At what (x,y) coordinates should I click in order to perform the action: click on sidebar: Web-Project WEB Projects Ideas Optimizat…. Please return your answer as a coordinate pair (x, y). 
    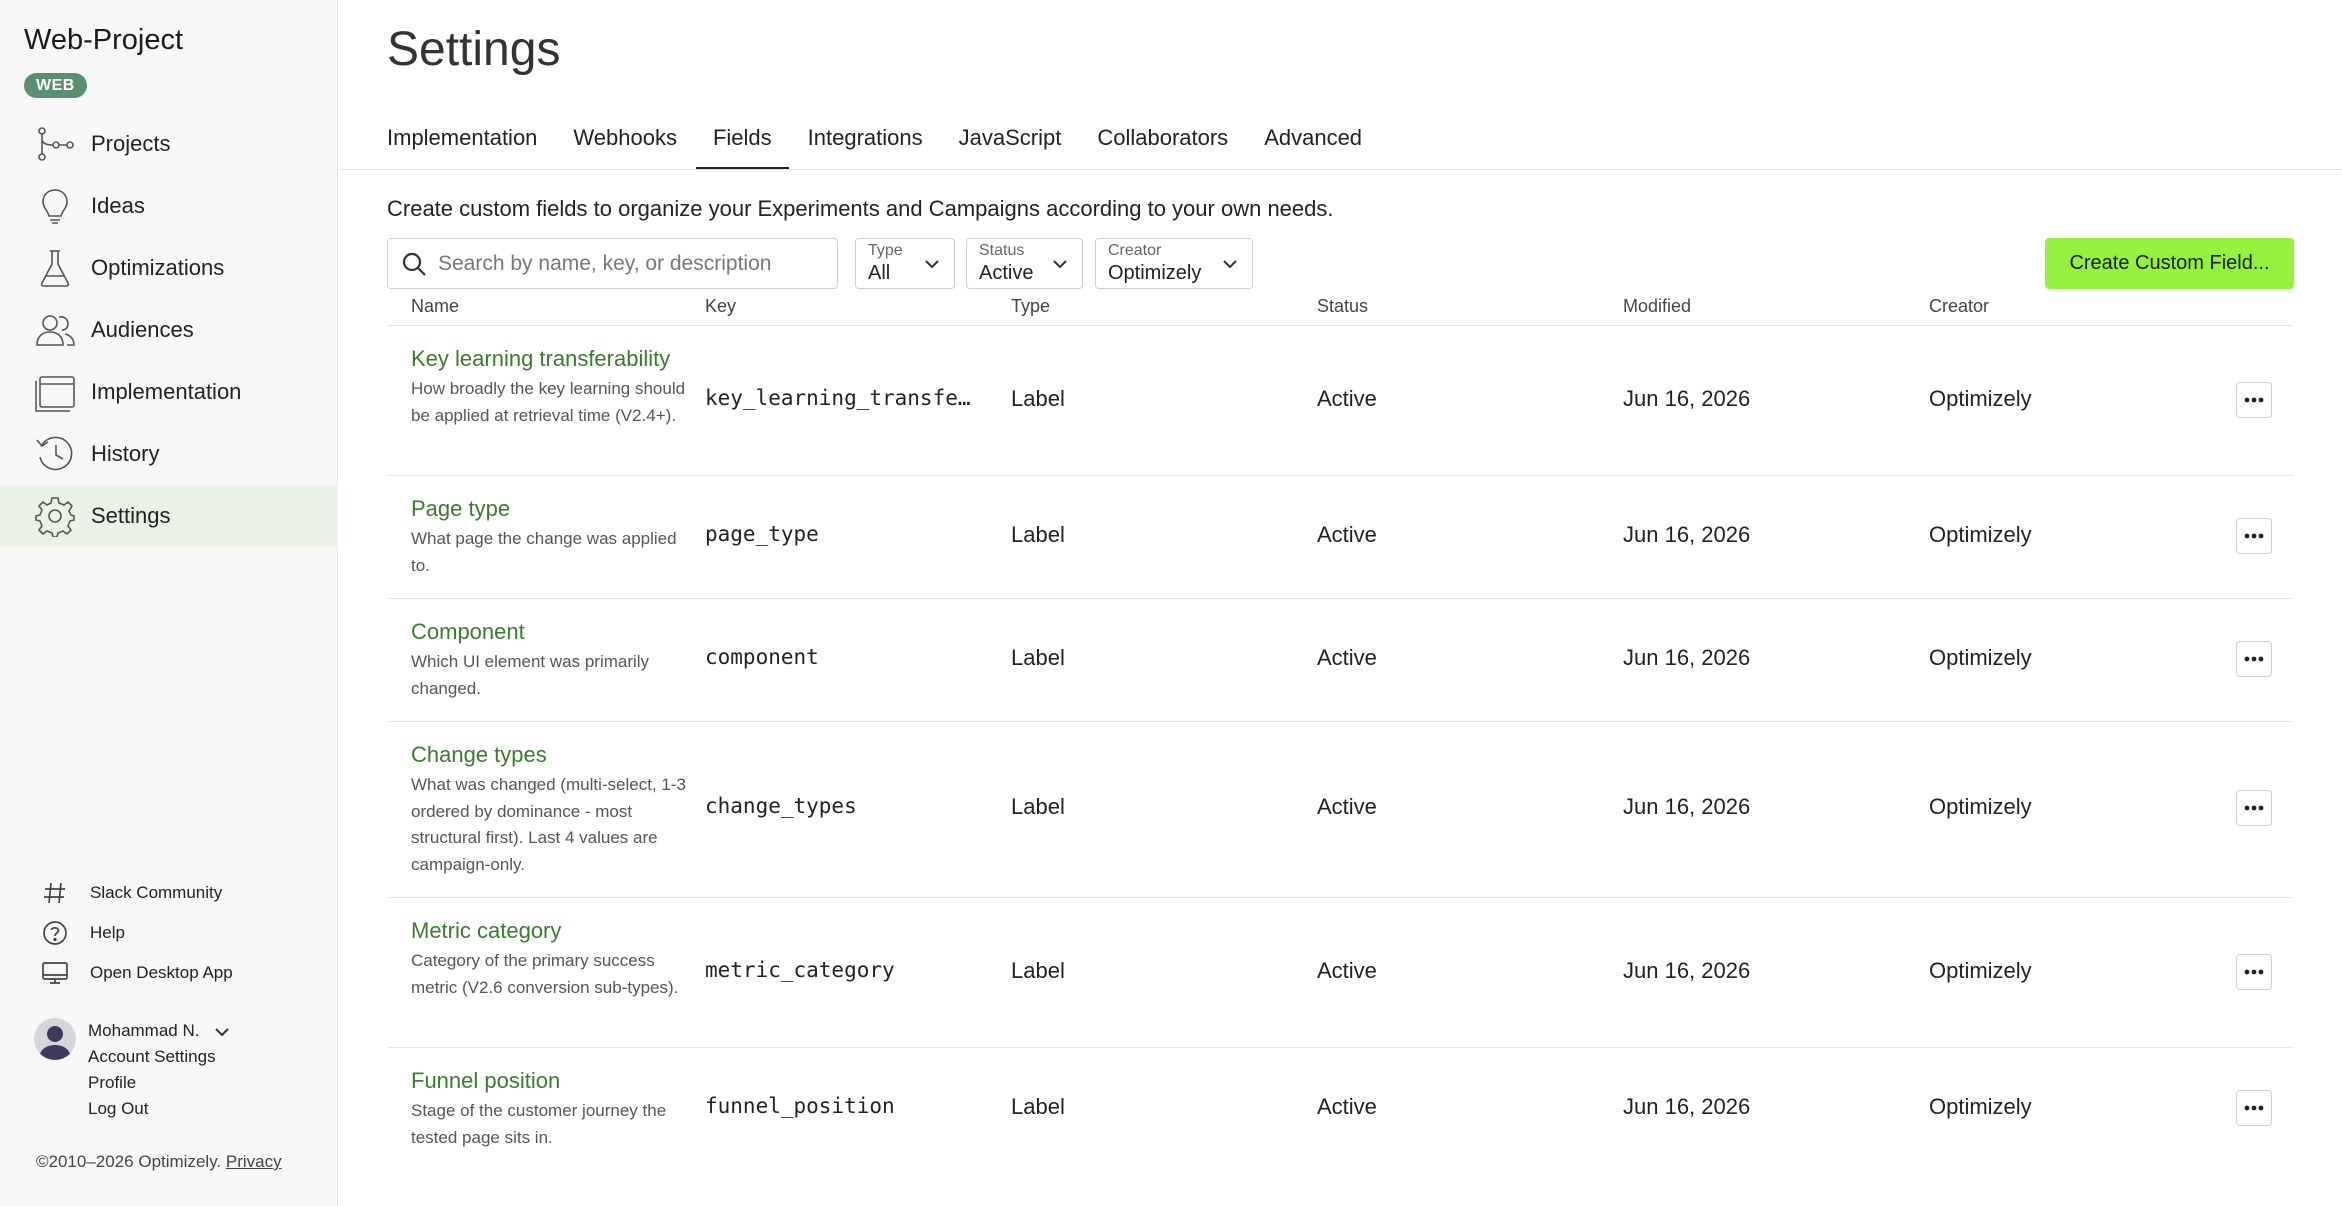
    Looking at the image, I should click on (169, 603).